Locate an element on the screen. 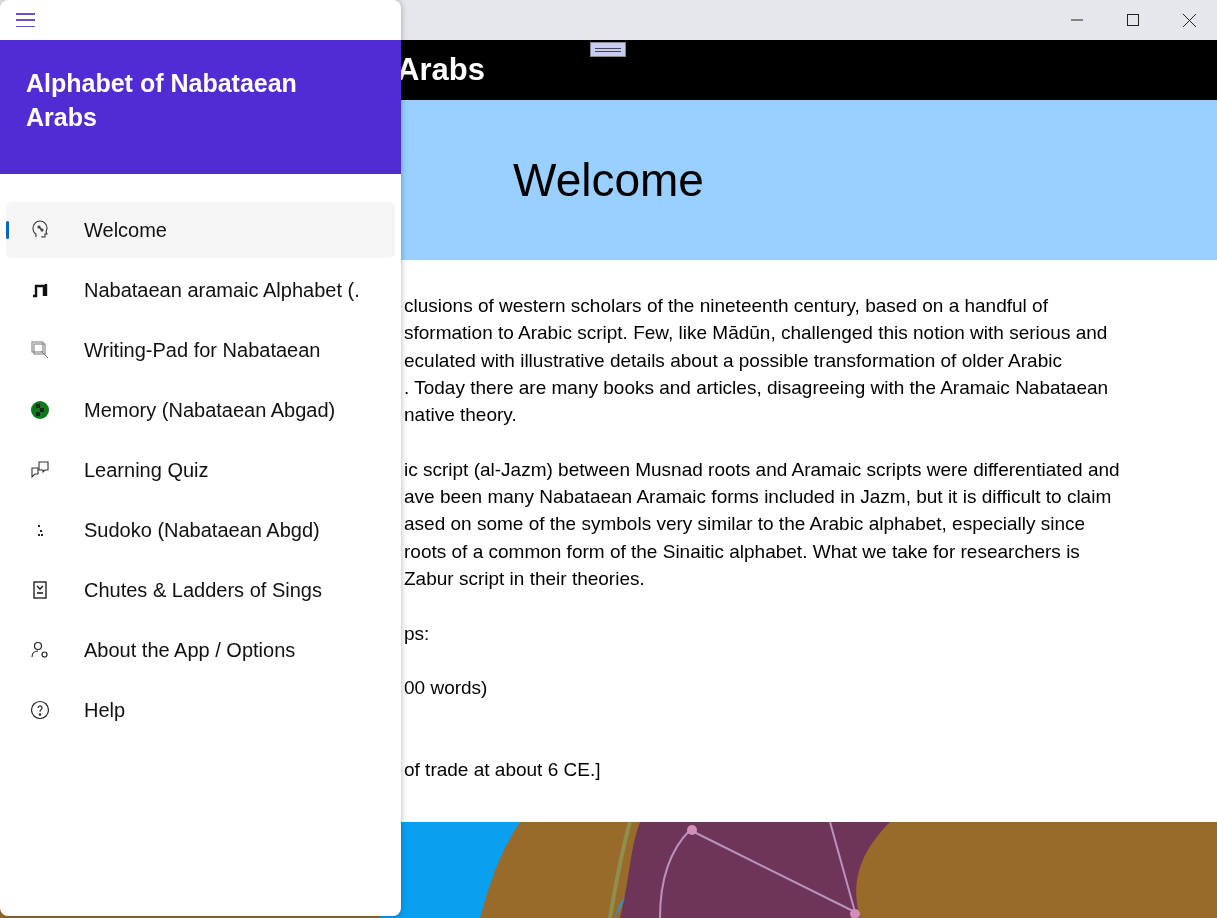 This screenshot has width=1217, height=918. dots-icon is located at coordinates (40, 530).